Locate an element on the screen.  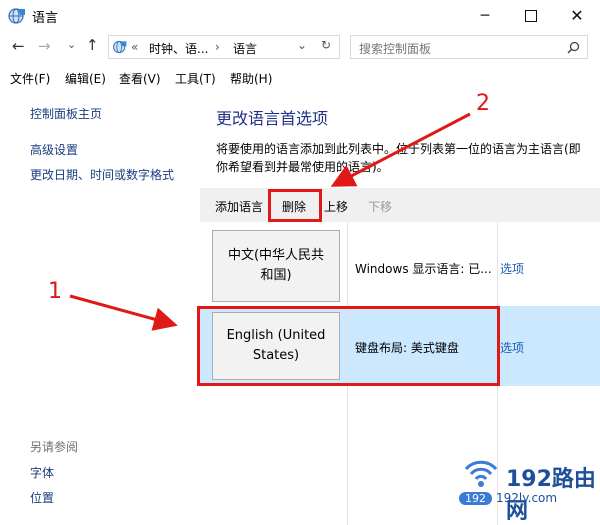
watermark-url: 192ly.com is located at coordinates (527, 498).